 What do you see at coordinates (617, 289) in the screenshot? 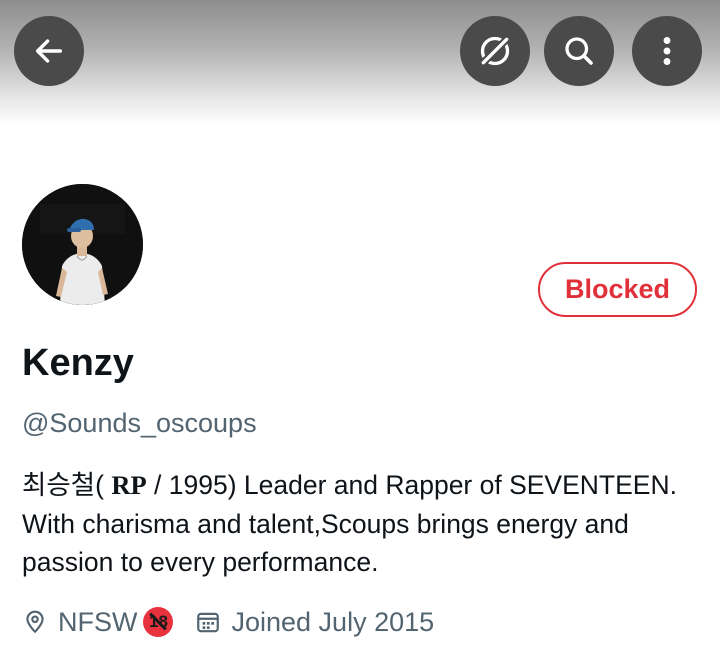
I see `blocked-button: Blocked` at bounding box center [617, 289].